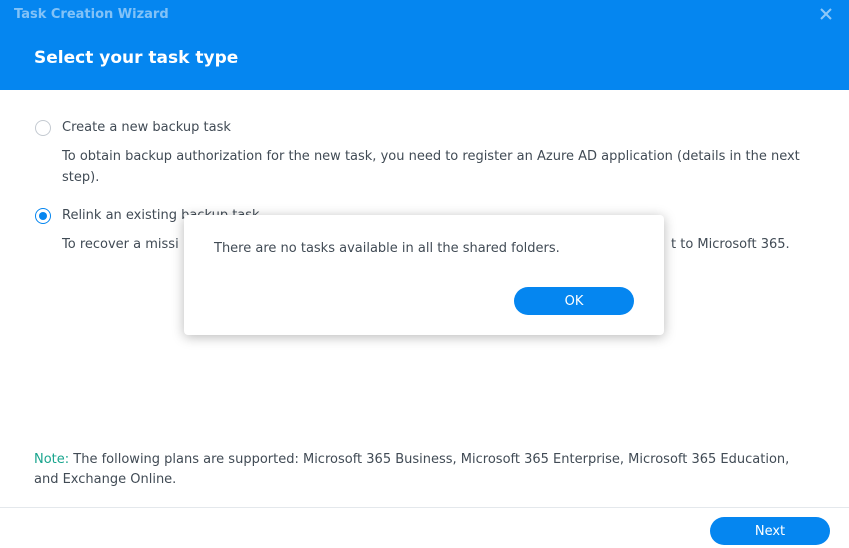 The height and width of the screenshot is (548, 849). Describe the element at coordinates (136, 58) in the screenshot. I see `page-title: Select your task type` at that location.